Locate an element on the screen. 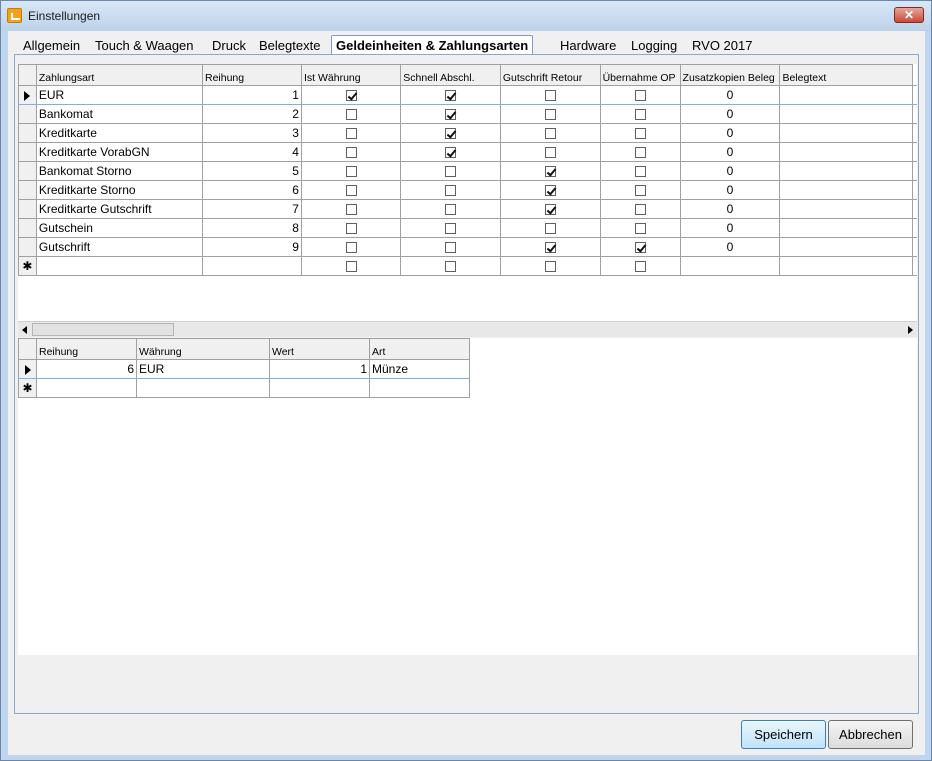  scroll-right-arrow-icon is located at coordinates (910, 330).